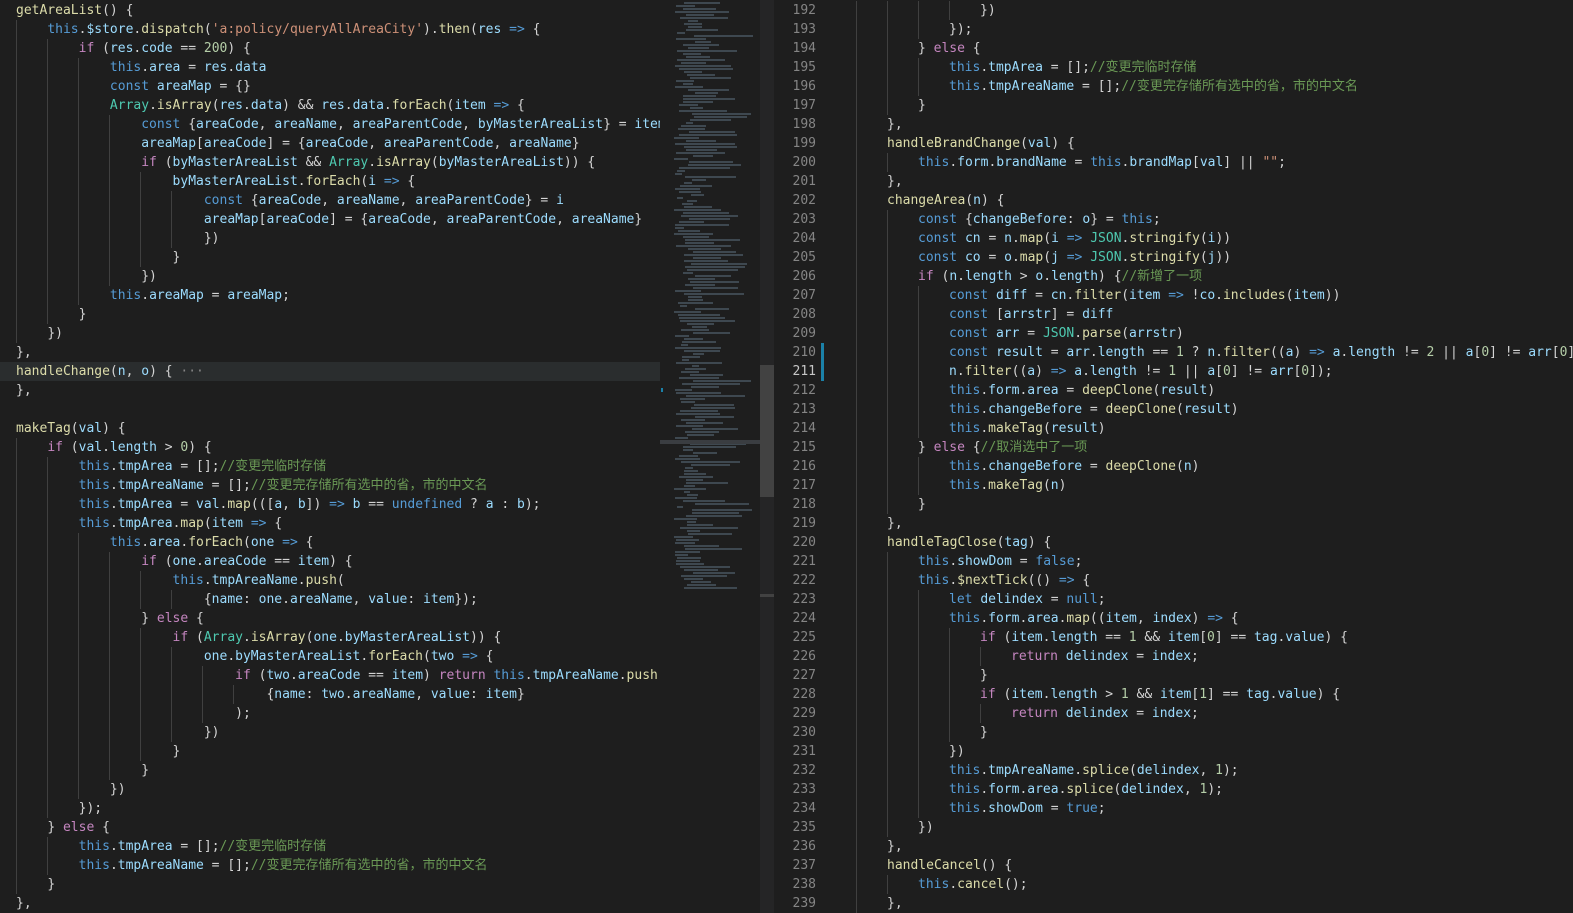  What do you see at coordinates (1173, 48) in the screenshot?
I see `code-line: 194} else {` at bounding box center [1173, 48].